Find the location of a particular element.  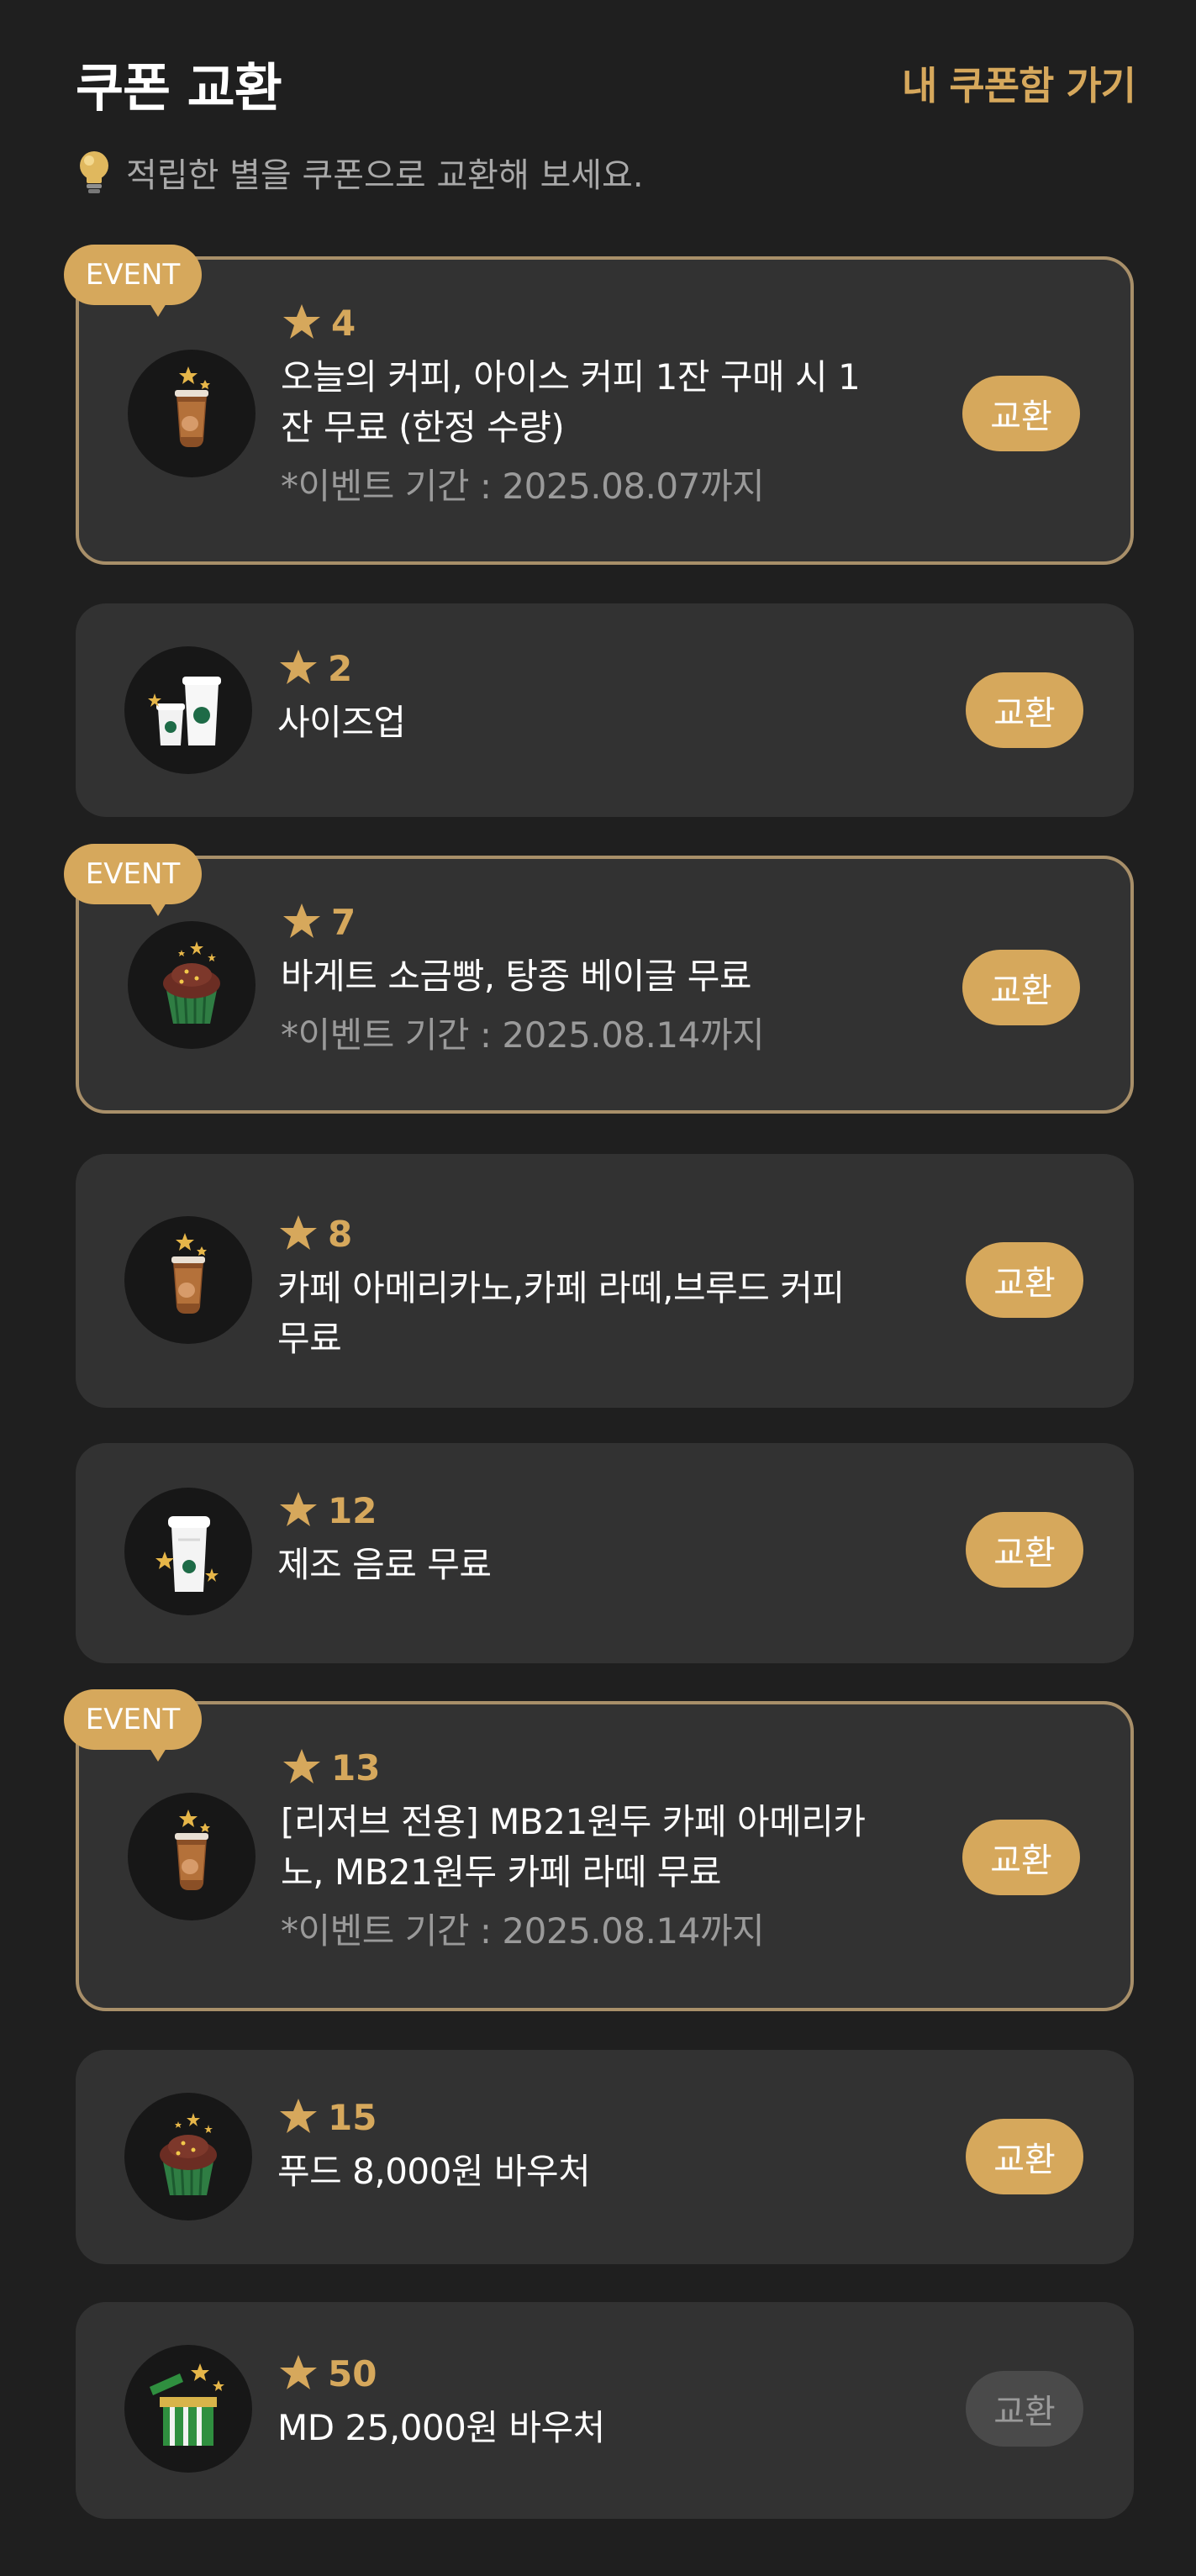

coupon-name: 푸드 8,000원 바우처 is located at coordinates (580, 2172).